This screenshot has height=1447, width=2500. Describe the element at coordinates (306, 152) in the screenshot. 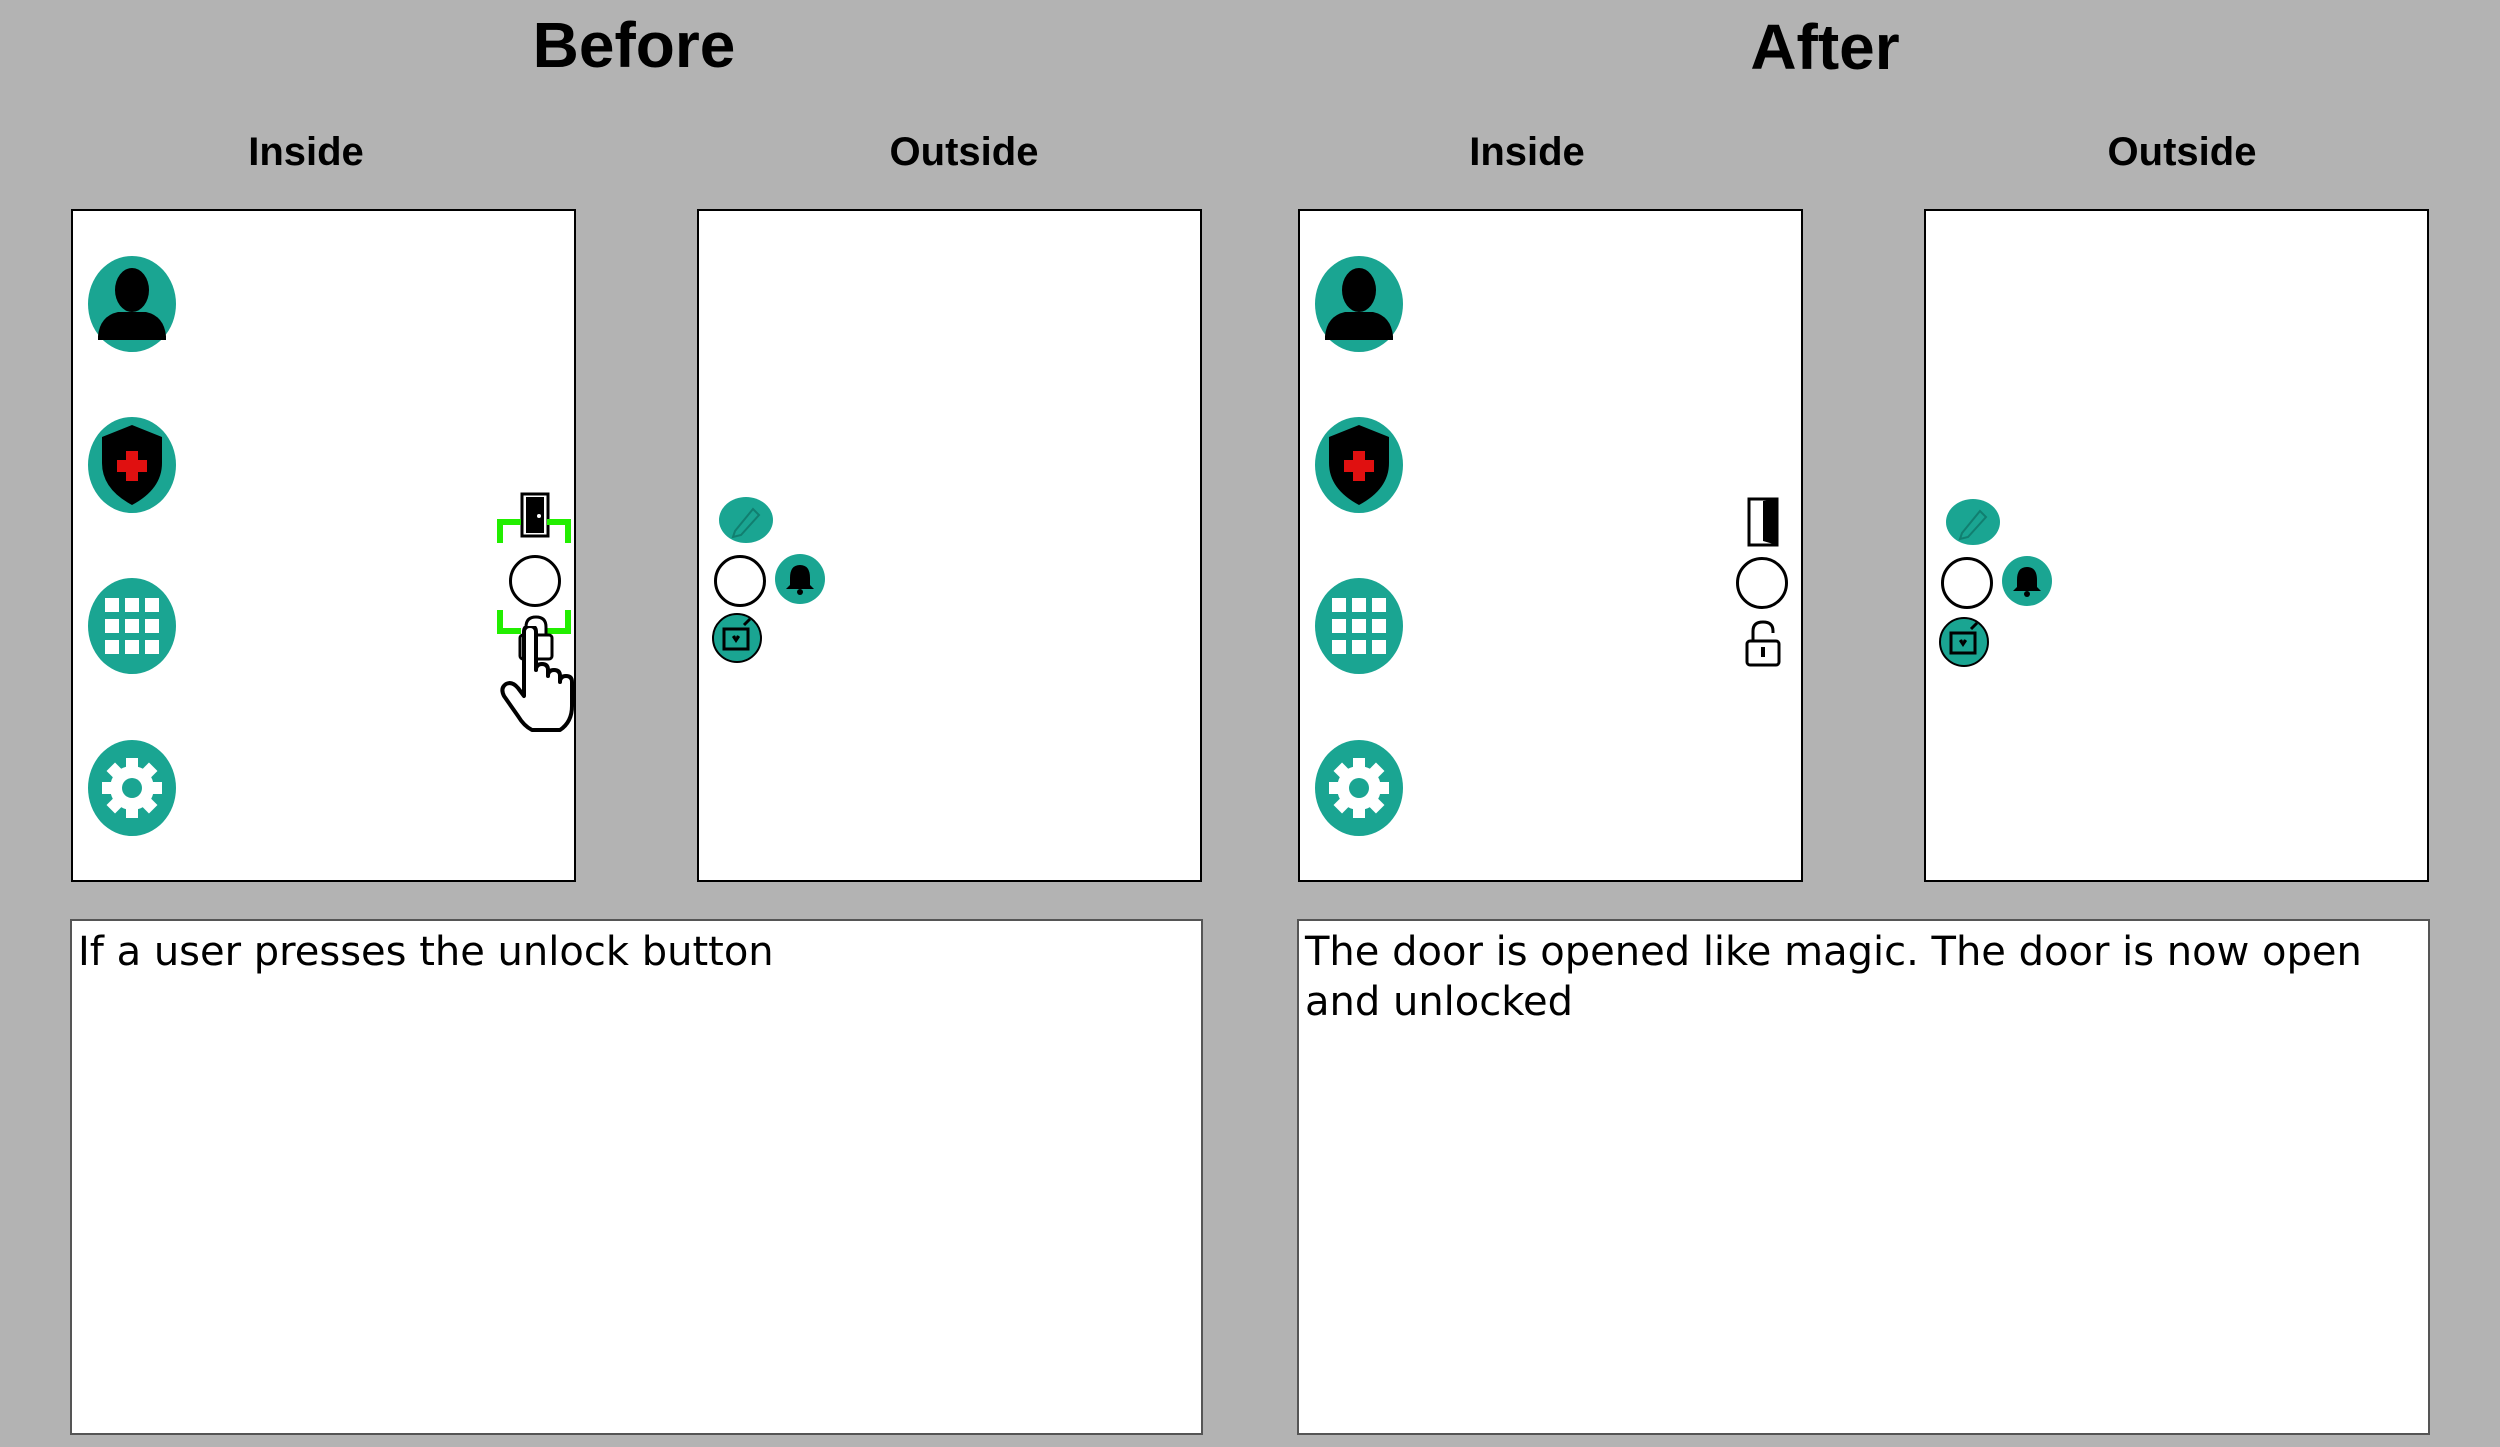

I see `before-inside-label: Inside` at that location.